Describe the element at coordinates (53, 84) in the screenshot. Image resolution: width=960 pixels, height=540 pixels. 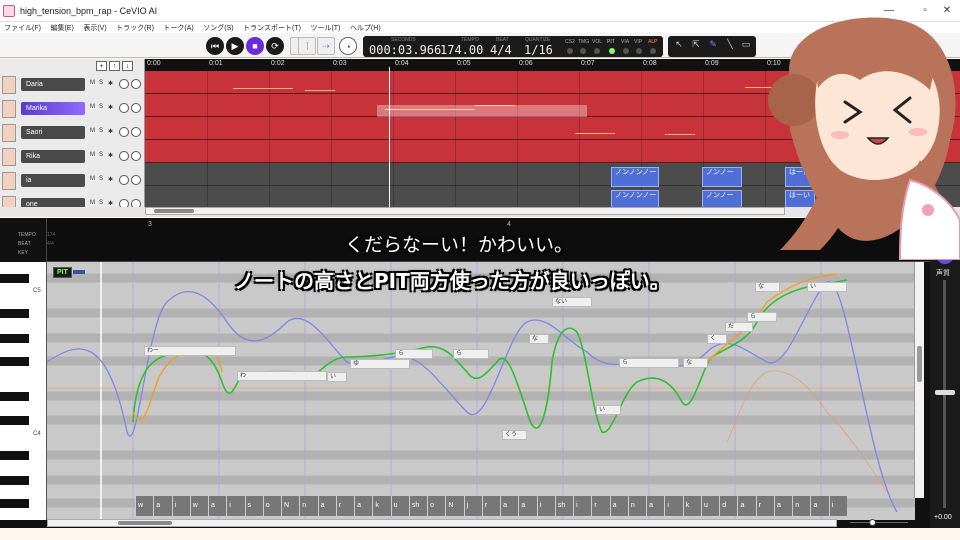
I see `track-name: Daria` at that location.